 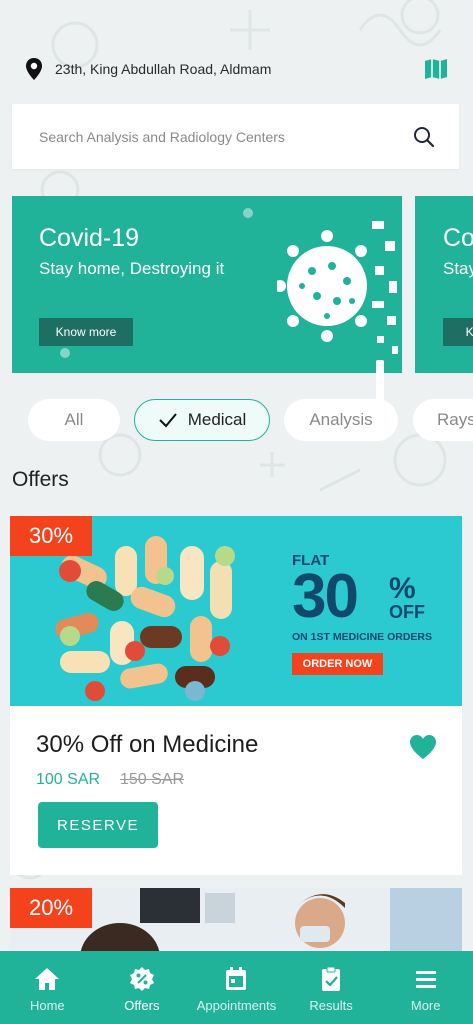 I want to click on search-input: Search Analysis and Radiology Centers, so click(x=226, y=137).